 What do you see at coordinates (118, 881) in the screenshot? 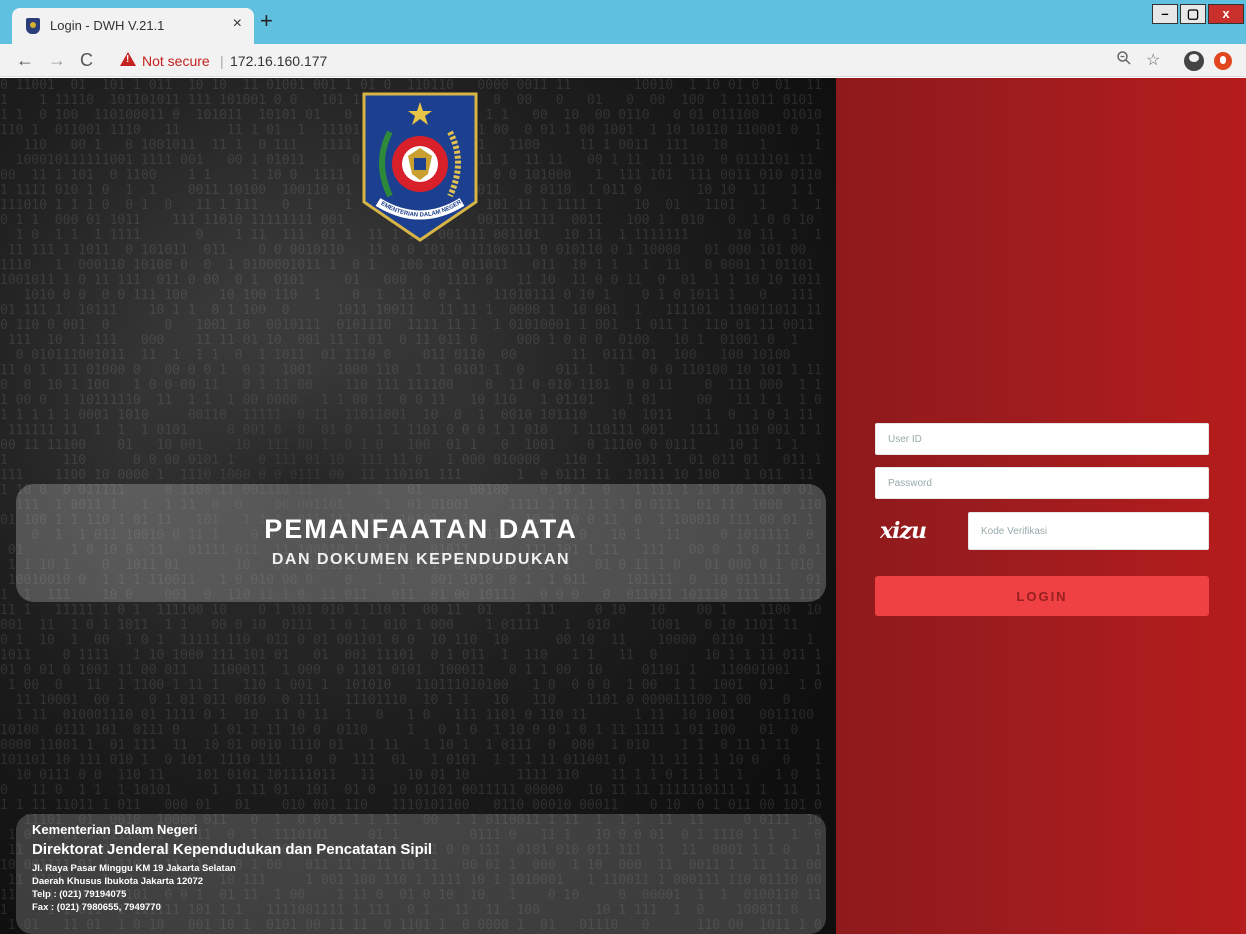
I see `address-line-2: Daerah Khusus Ibukota Jakarta 12072` at bounding box center [118, 881].